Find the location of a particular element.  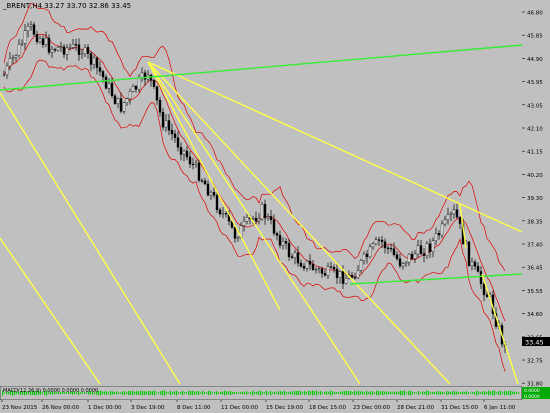

price-tick-label: 43.95 is located at coordinates (535, 83).